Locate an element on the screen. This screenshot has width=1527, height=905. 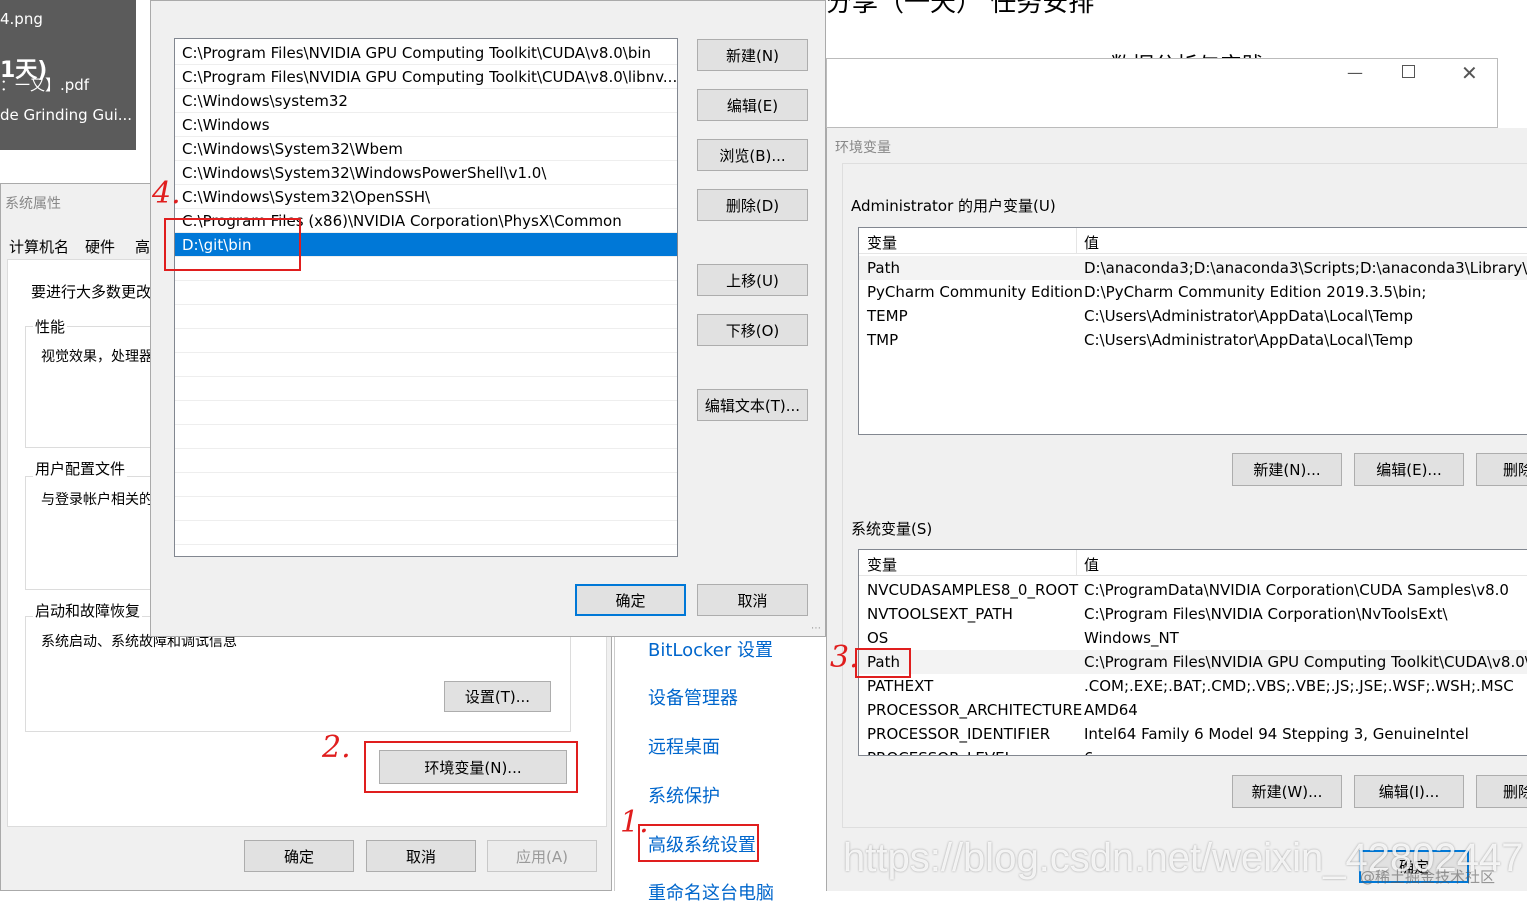
annotation-box-env-button is located at coordinates (471, 767).